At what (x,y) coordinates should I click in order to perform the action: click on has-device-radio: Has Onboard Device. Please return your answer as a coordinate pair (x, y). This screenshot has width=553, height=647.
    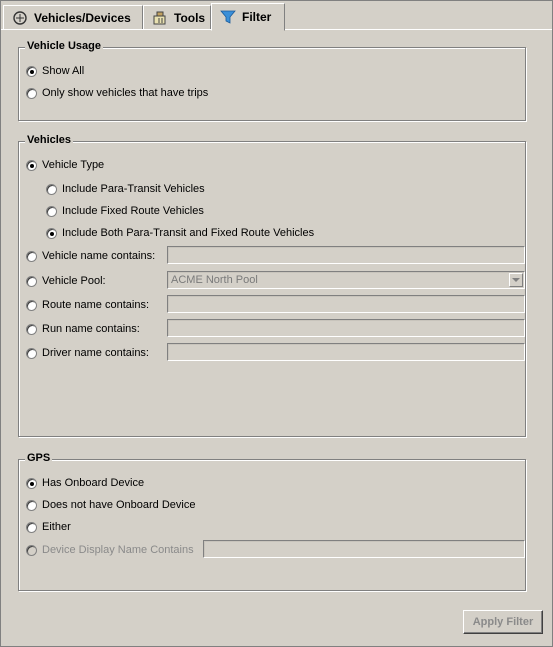
    Looking at the image, I should click on (85, 483).